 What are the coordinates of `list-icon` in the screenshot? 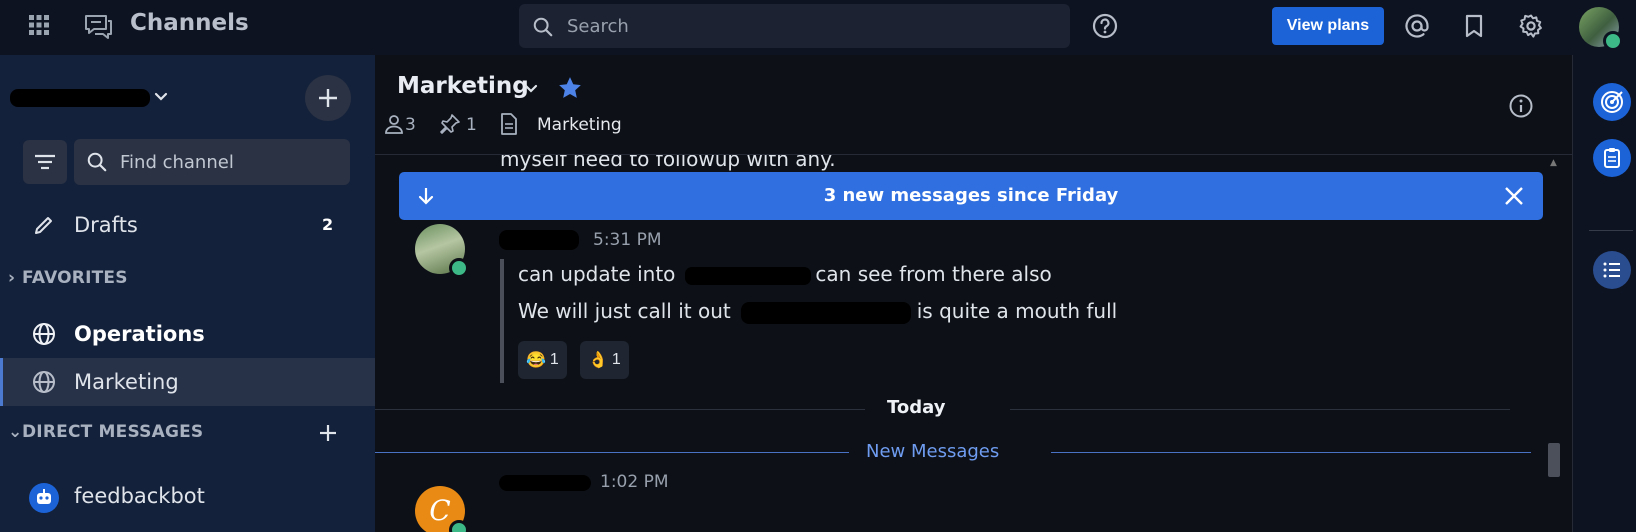 It's located at (1612, 270).